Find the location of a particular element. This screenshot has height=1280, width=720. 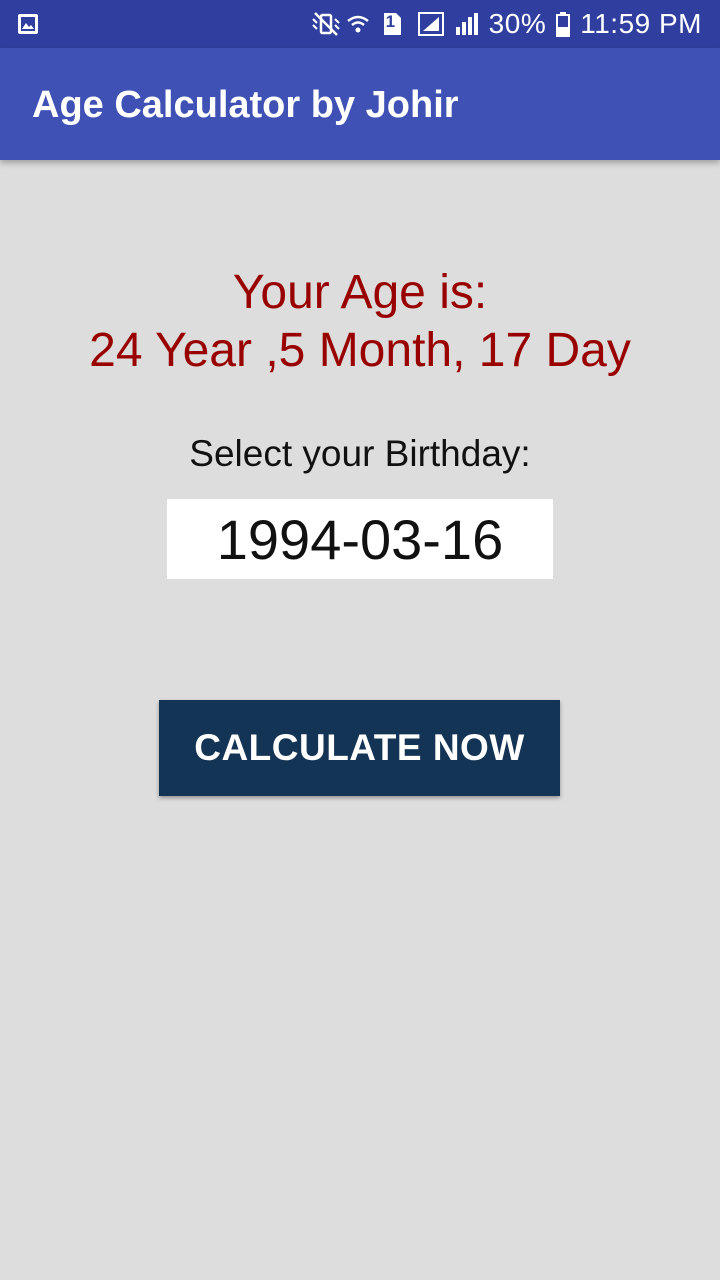

age-result: 24 Year ,5 Month, 17 Day is located at coordinates (360, 350).